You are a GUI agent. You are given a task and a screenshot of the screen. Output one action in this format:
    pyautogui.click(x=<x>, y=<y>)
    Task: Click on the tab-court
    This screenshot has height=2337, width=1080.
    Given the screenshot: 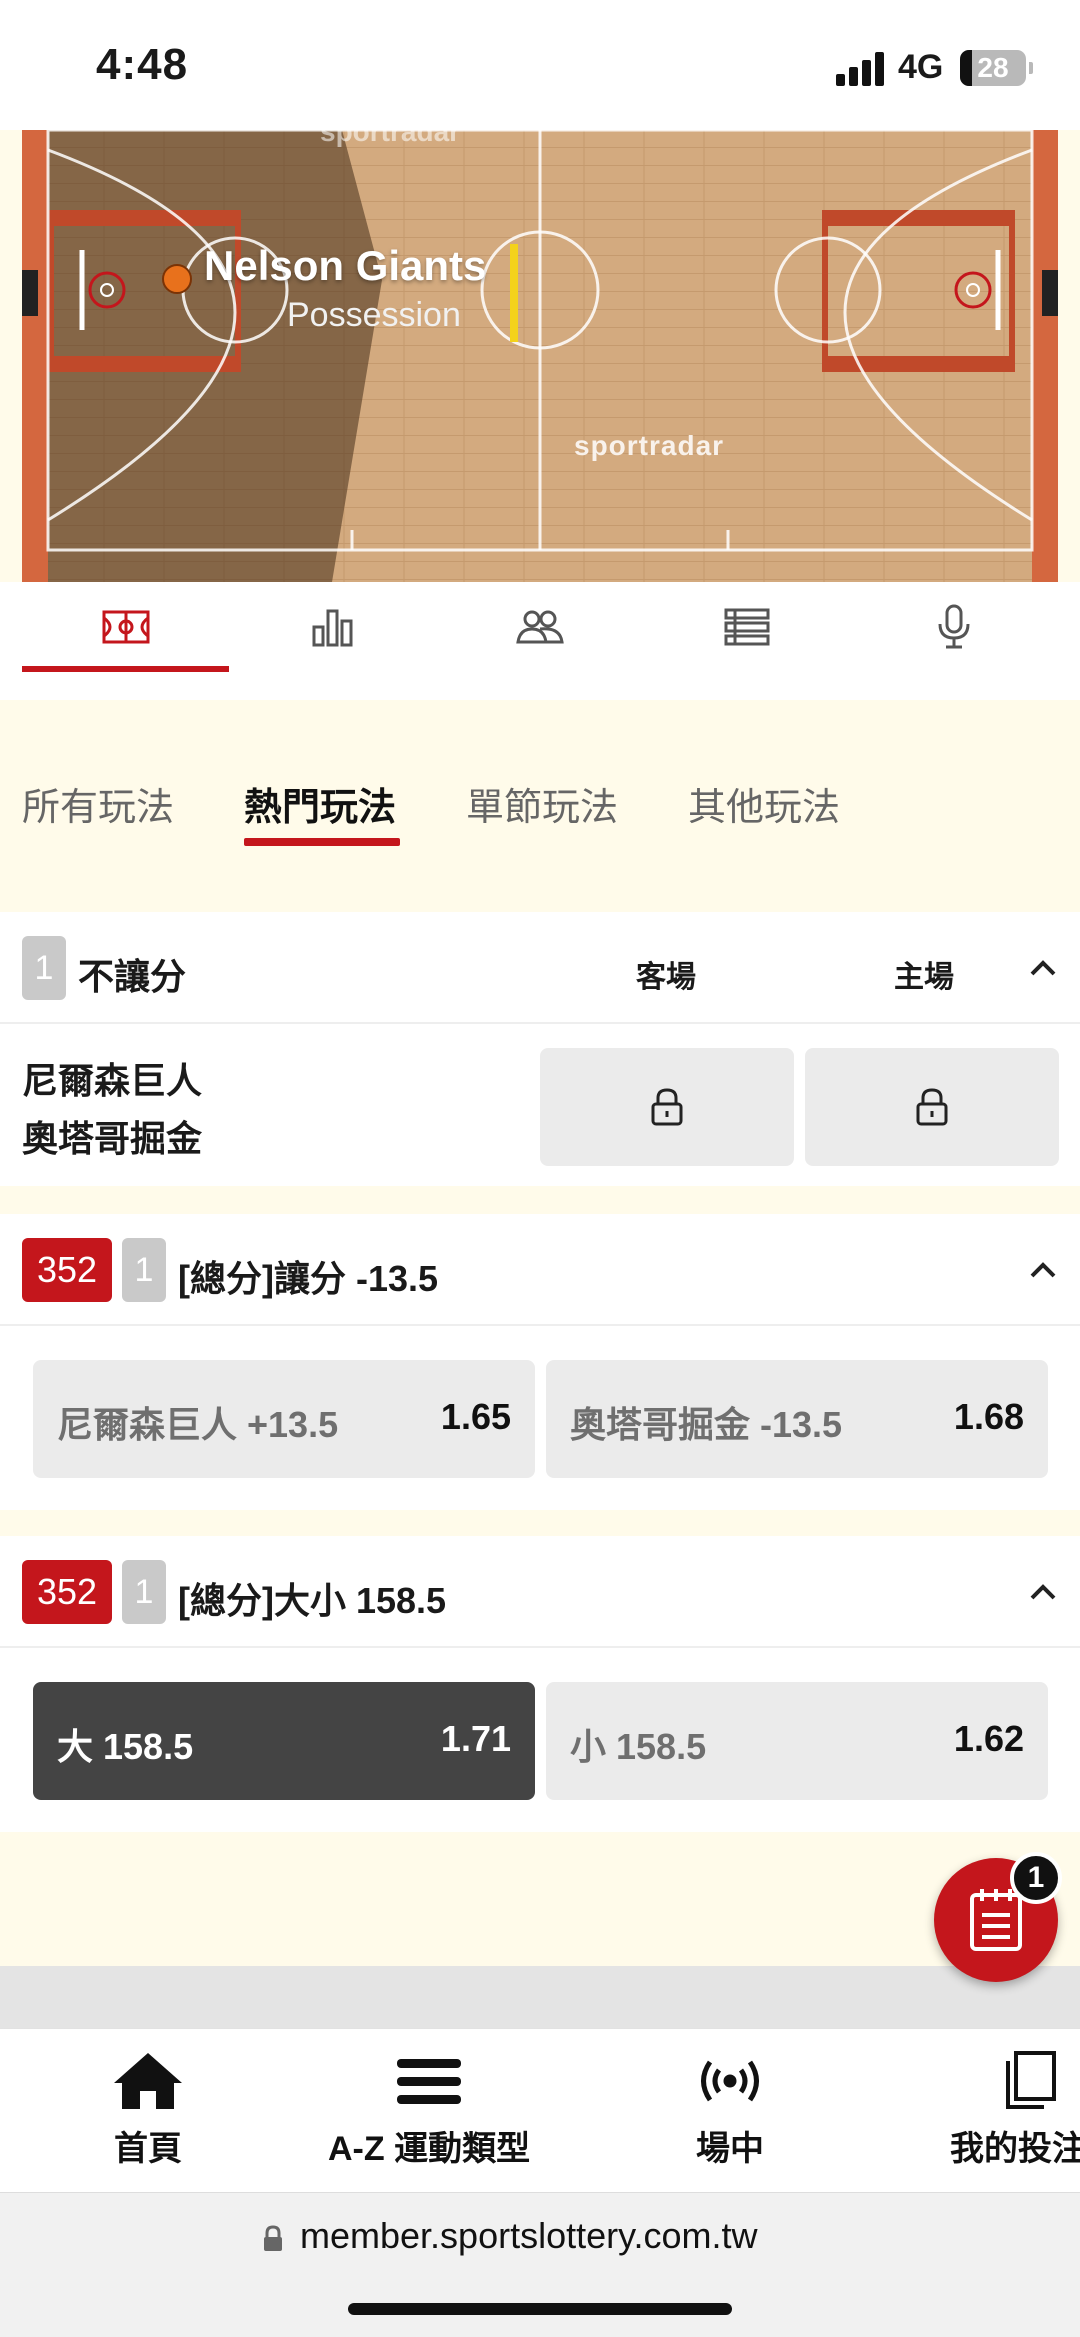 What is the action you would take?
    pyautogui.click(x=126, y=627)
    